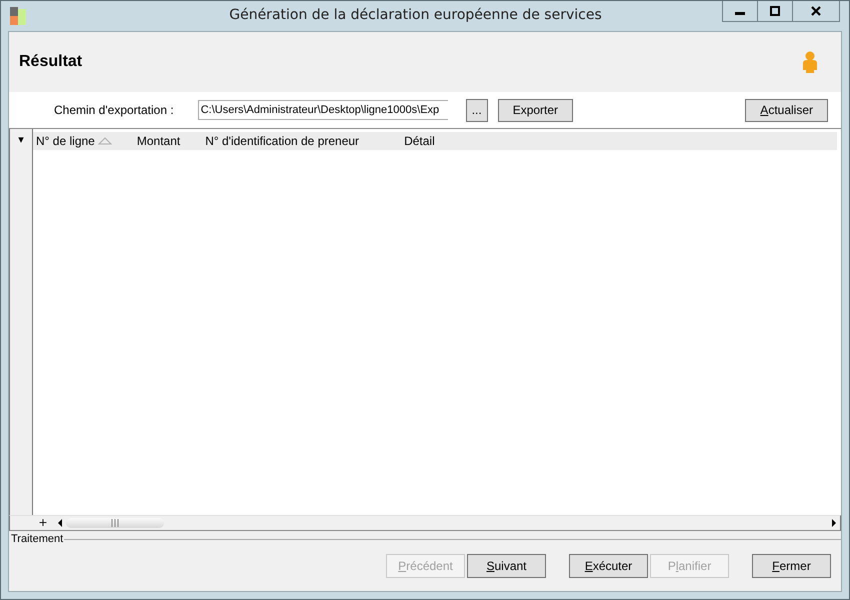 The width and height of the screenshot is (850, 600). Describe the element at coordinates (608, 566) in the screenshot. I see `action-button: Exécuter` at that location.